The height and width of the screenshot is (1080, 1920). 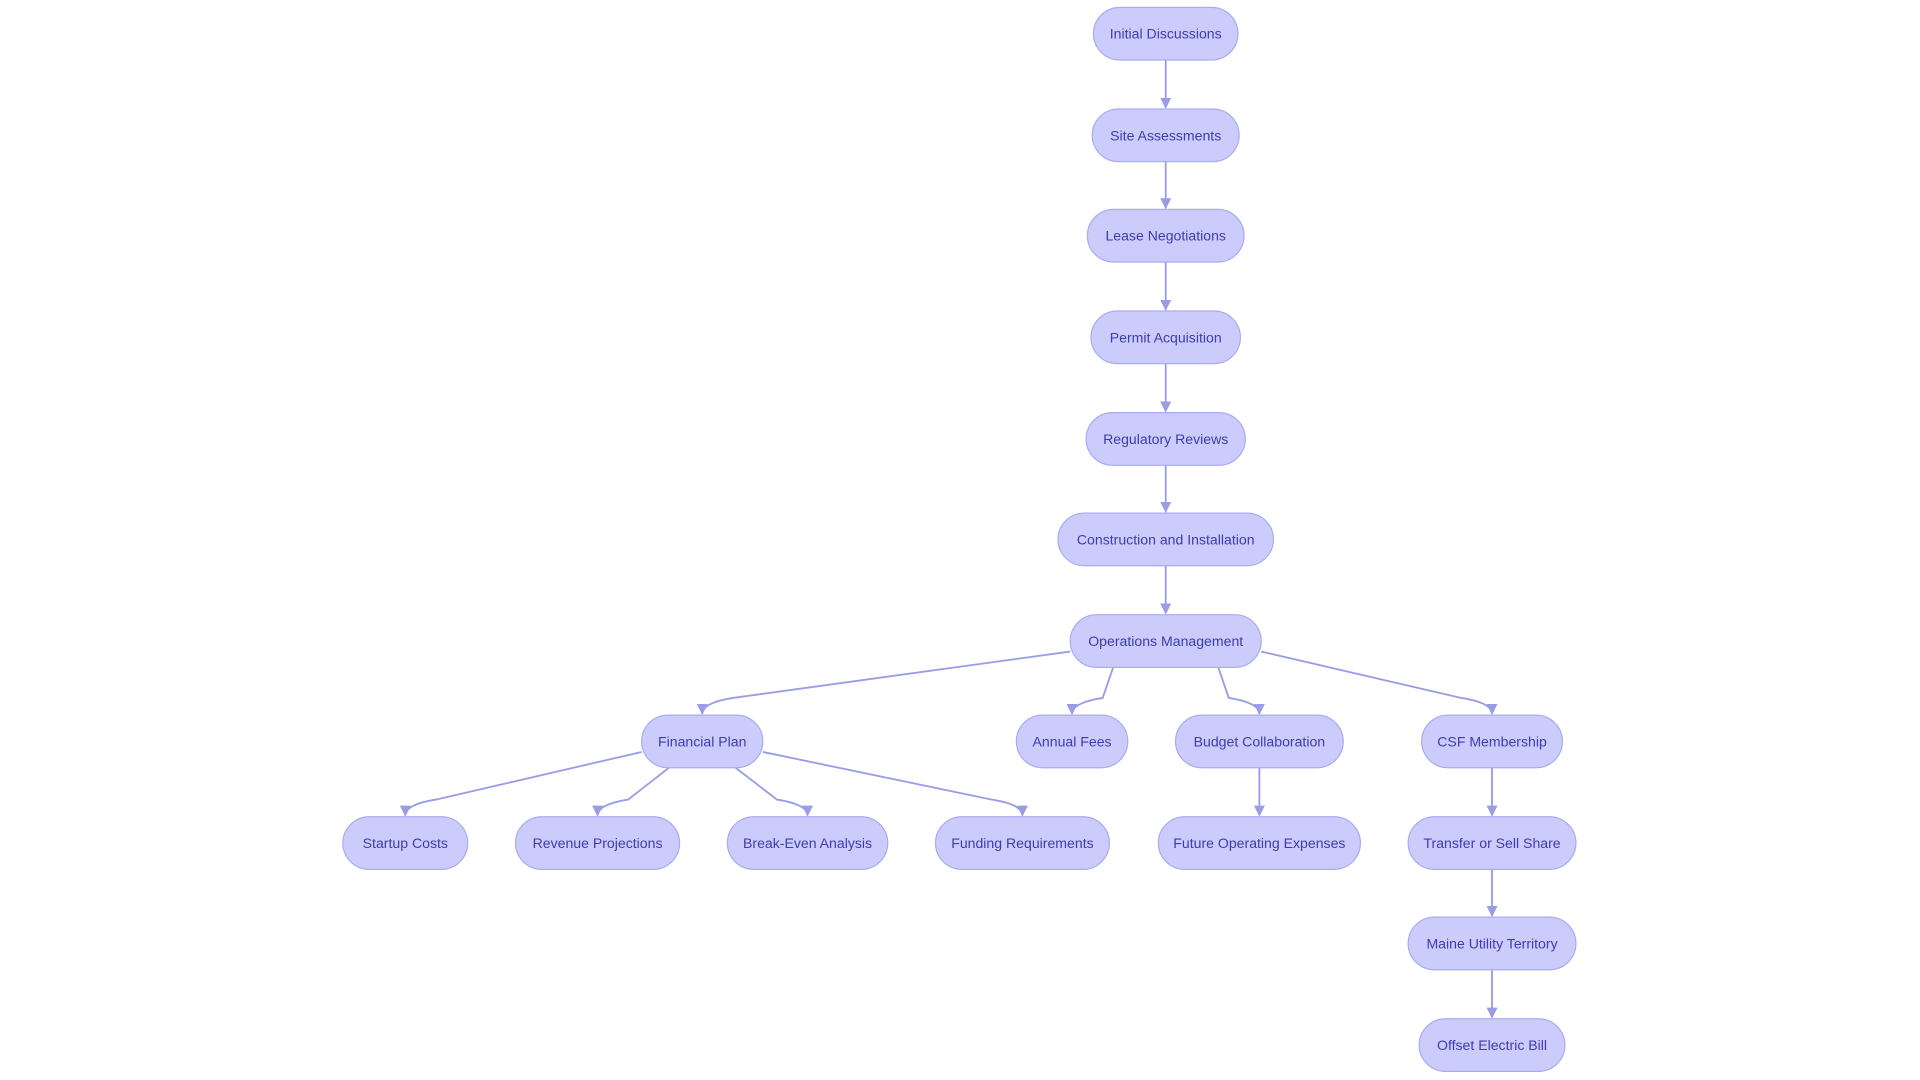 I want to click on node-budget: Budget Collaboration, so click(x=1259, y=741).